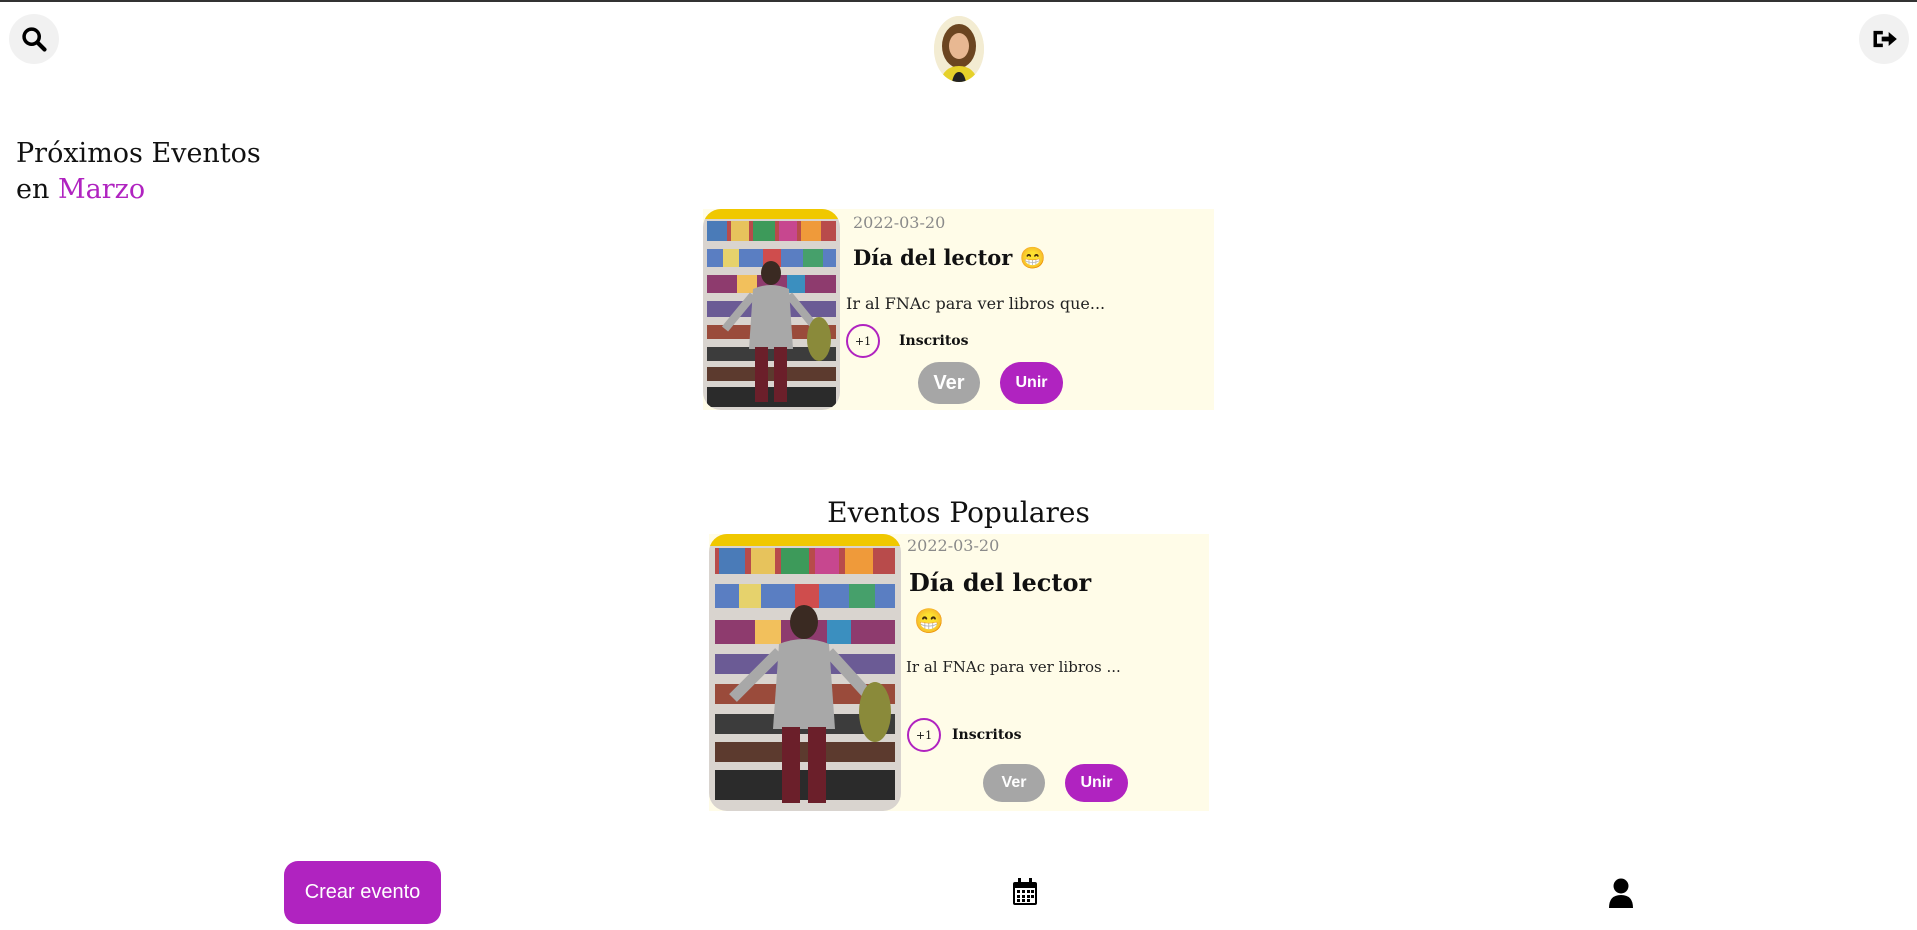 The height and width of the screenshot is (930, 1917). Describe the element at coordinates (958, 512) in the screenshot. I see `popular-events-heading: Eventos Populares` at that location.